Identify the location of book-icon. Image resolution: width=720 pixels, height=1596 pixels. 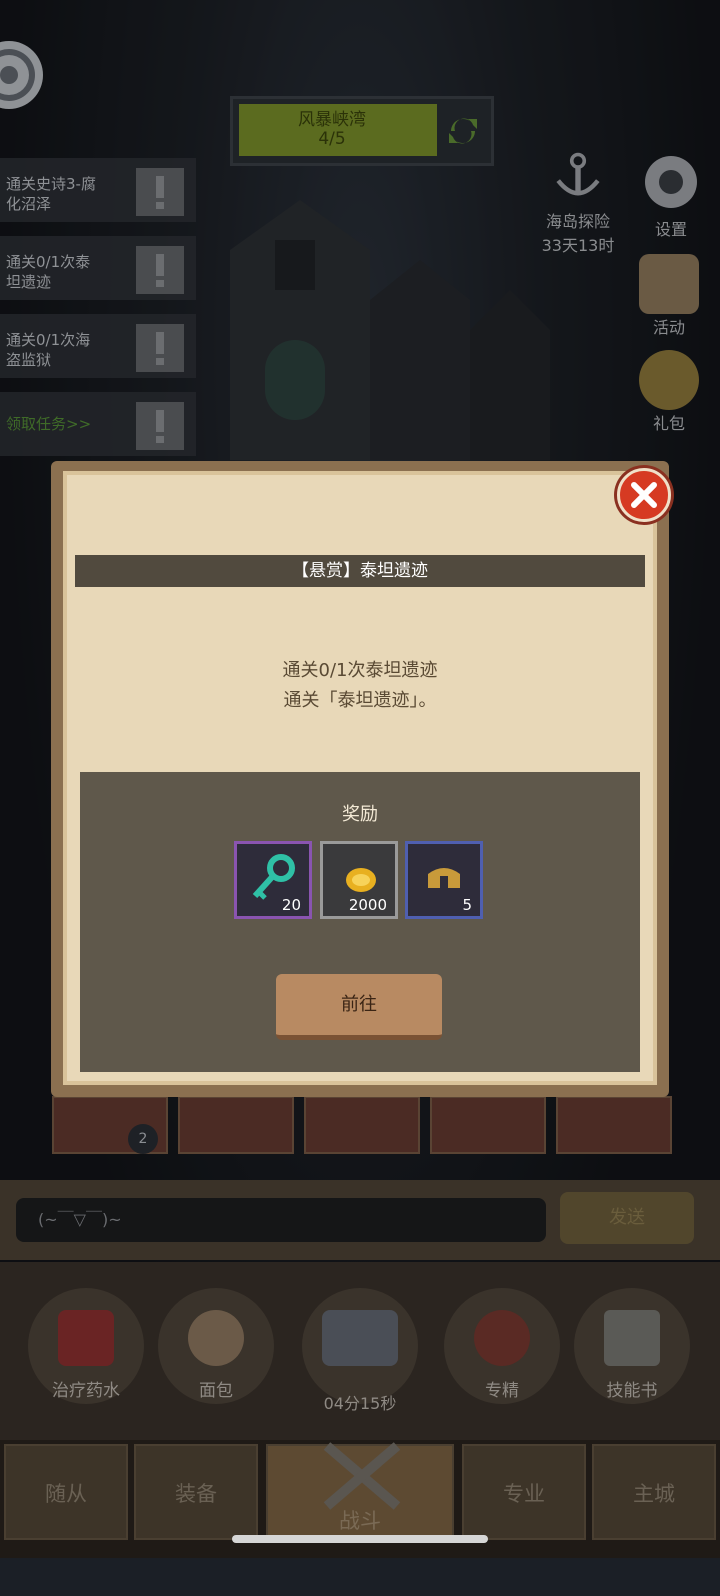
(632, 1338).